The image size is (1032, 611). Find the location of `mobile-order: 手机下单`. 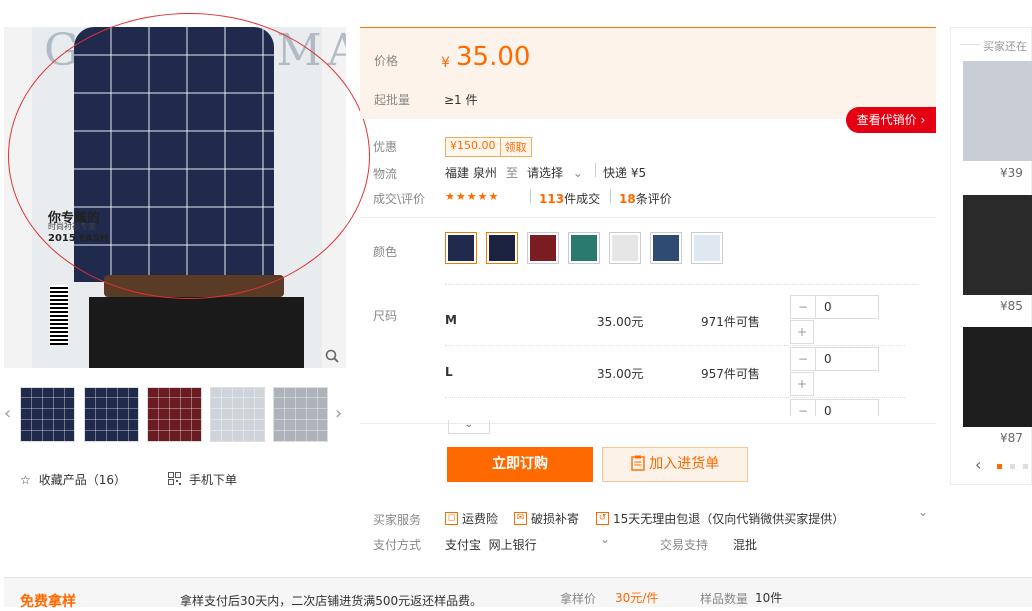

mobile-order: 手机下单 is located at coordinates (202, 479).